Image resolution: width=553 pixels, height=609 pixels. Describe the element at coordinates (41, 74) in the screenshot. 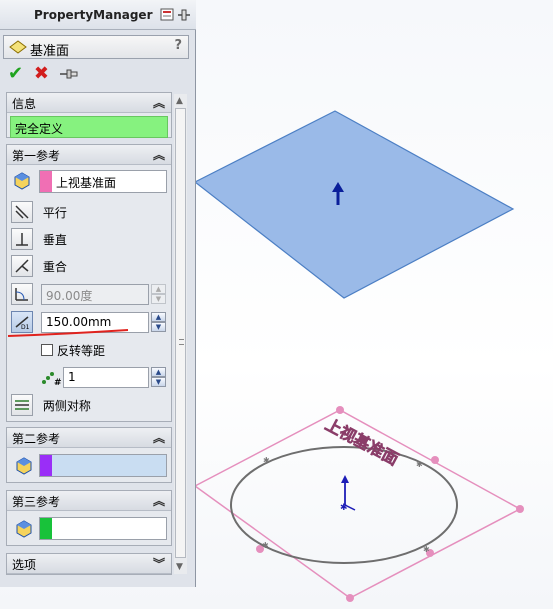

I see `cancel-button: ✖` at that location.